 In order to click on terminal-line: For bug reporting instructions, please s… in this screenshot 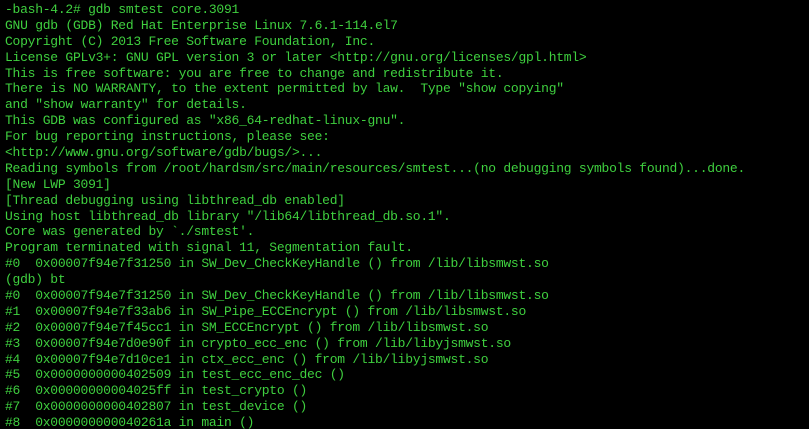, I will do `click(167, 137)`.